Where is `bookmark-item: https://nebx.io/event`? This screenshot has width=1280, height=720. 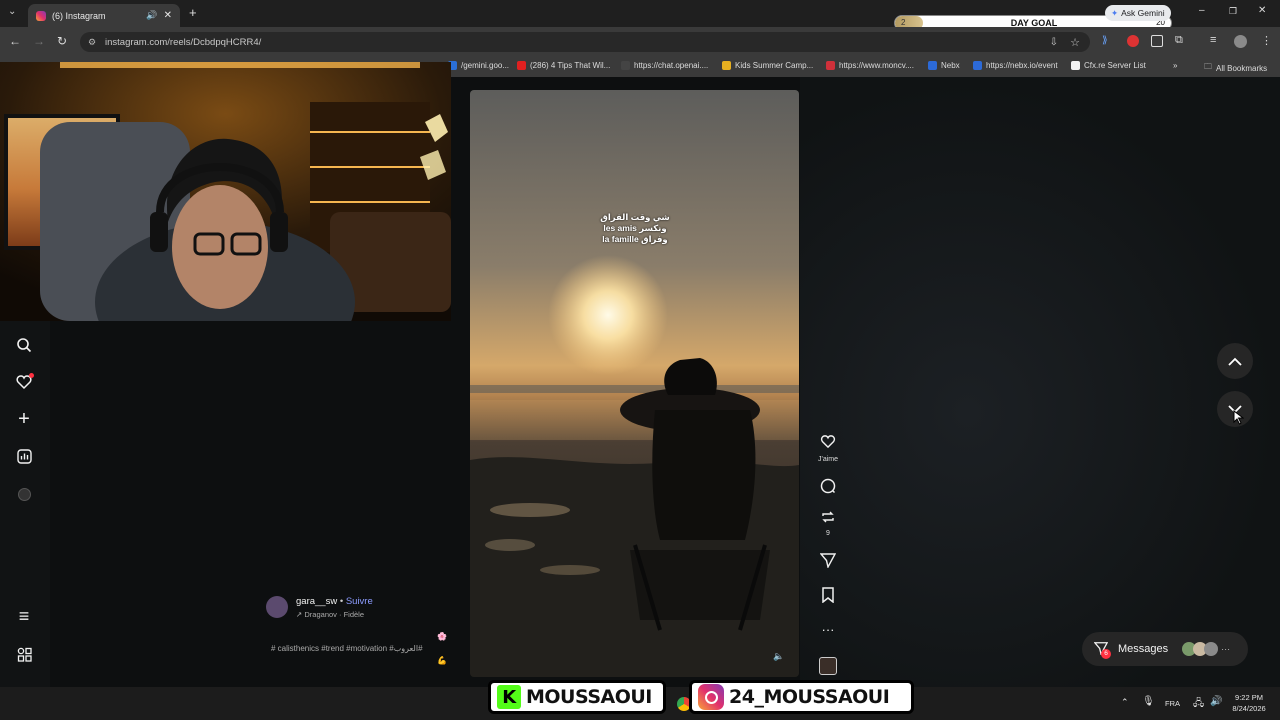
bookmark-item: https://nebx.io/event is located at coordinates (1015, 65).